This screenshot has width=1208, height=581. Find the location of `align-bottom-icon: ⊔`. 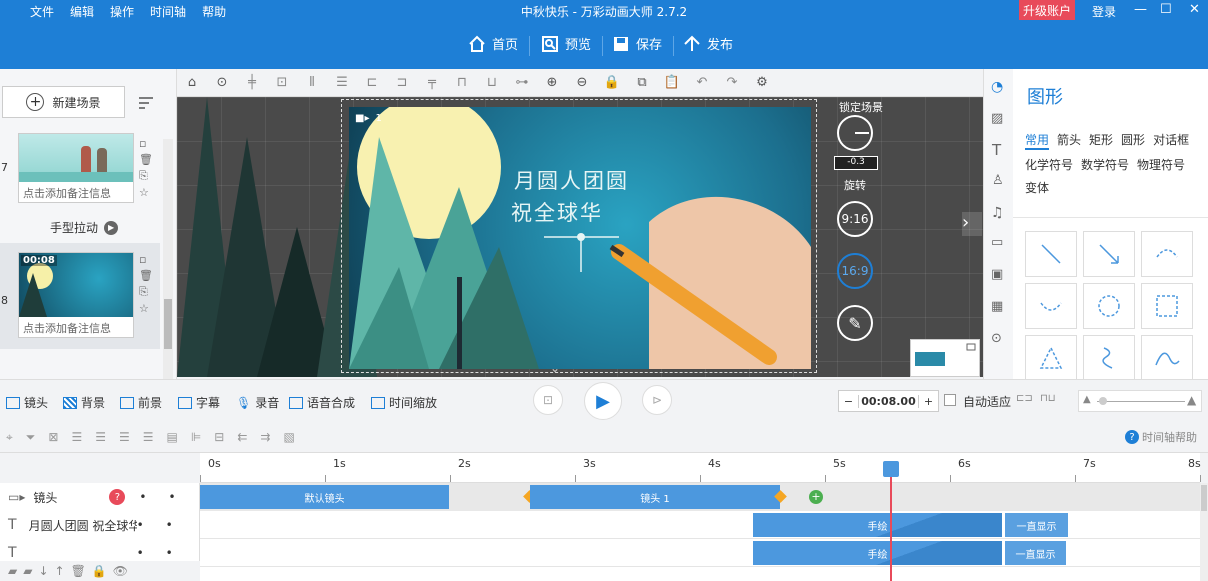

align-bottom-icon: ⊔ is located at coordinates (492, 83).